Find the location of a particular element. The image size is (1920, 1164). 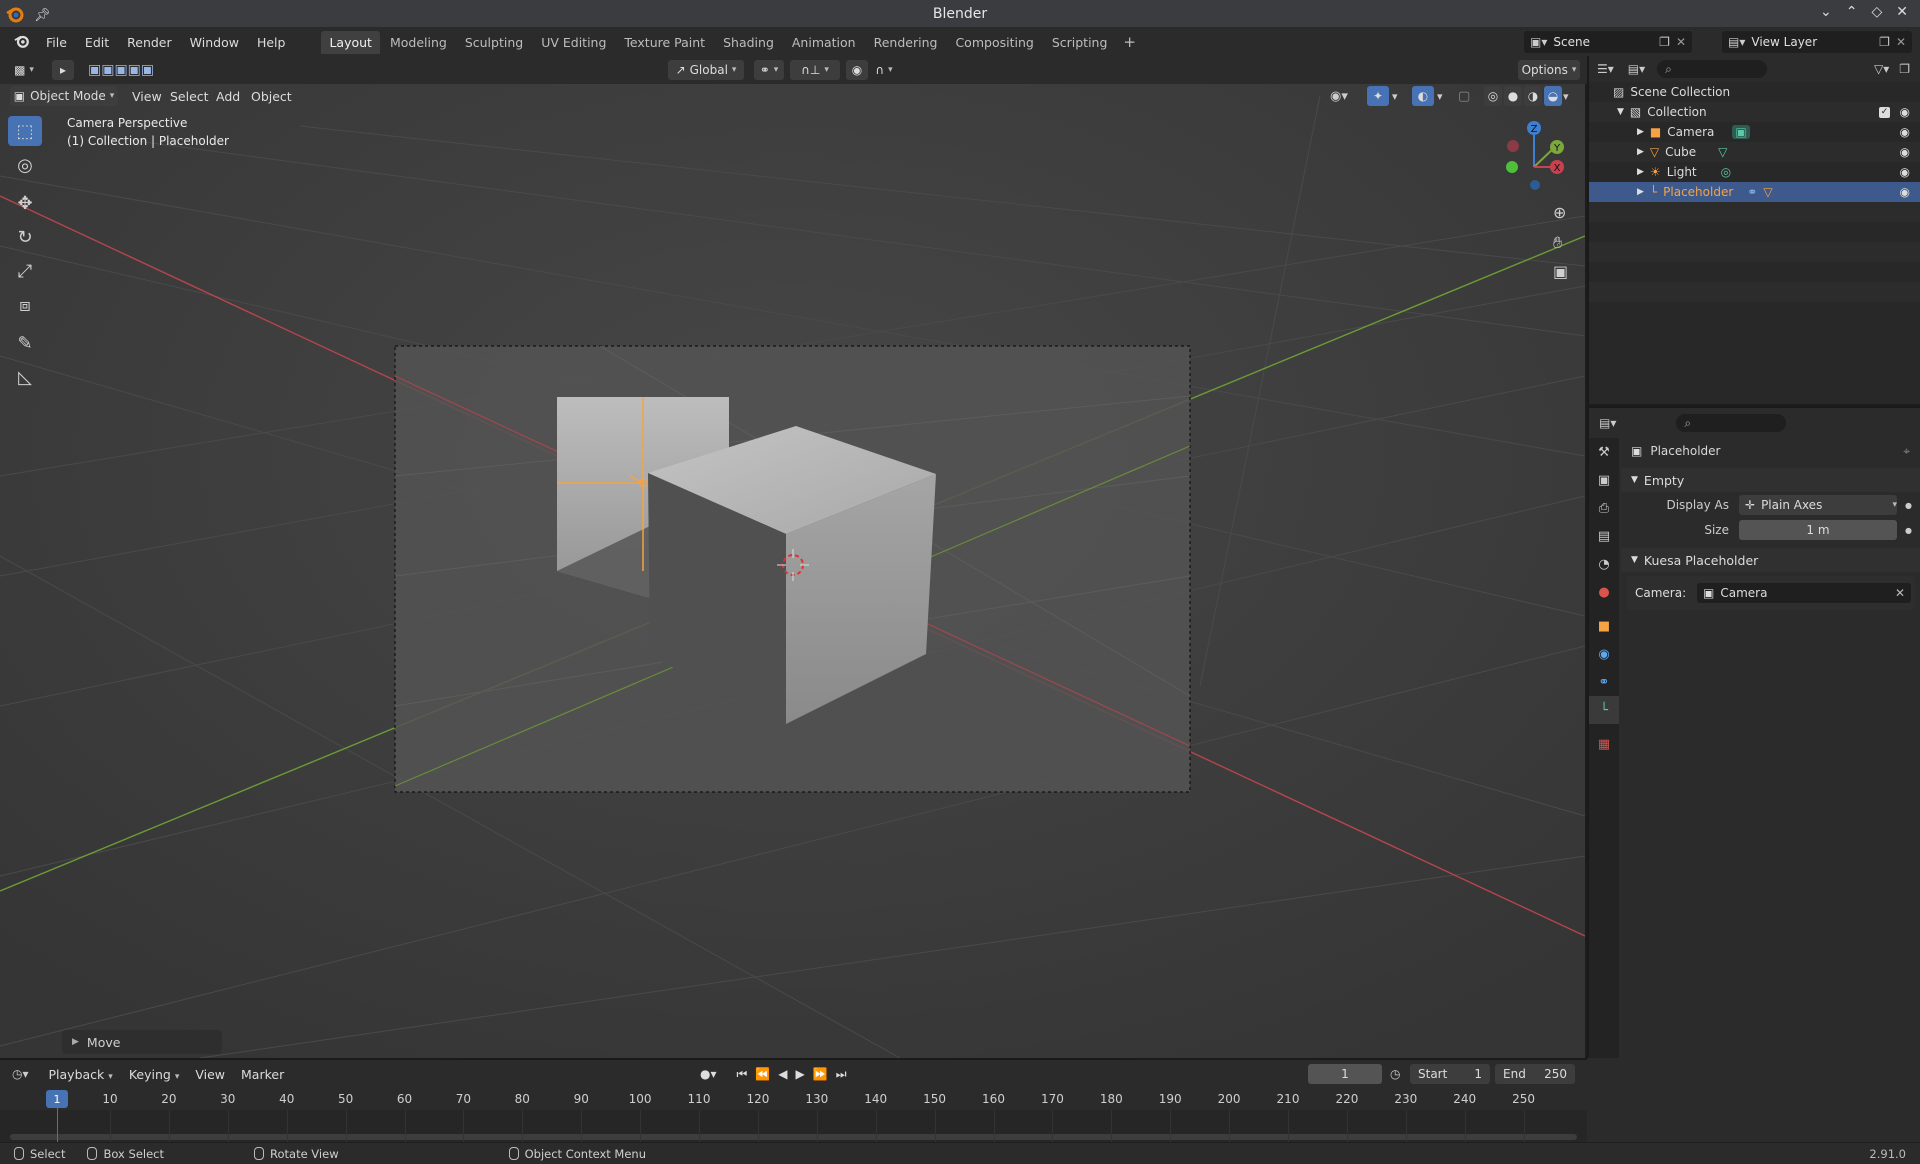

tab-animation: Animation is located at coordinates (824, 42).